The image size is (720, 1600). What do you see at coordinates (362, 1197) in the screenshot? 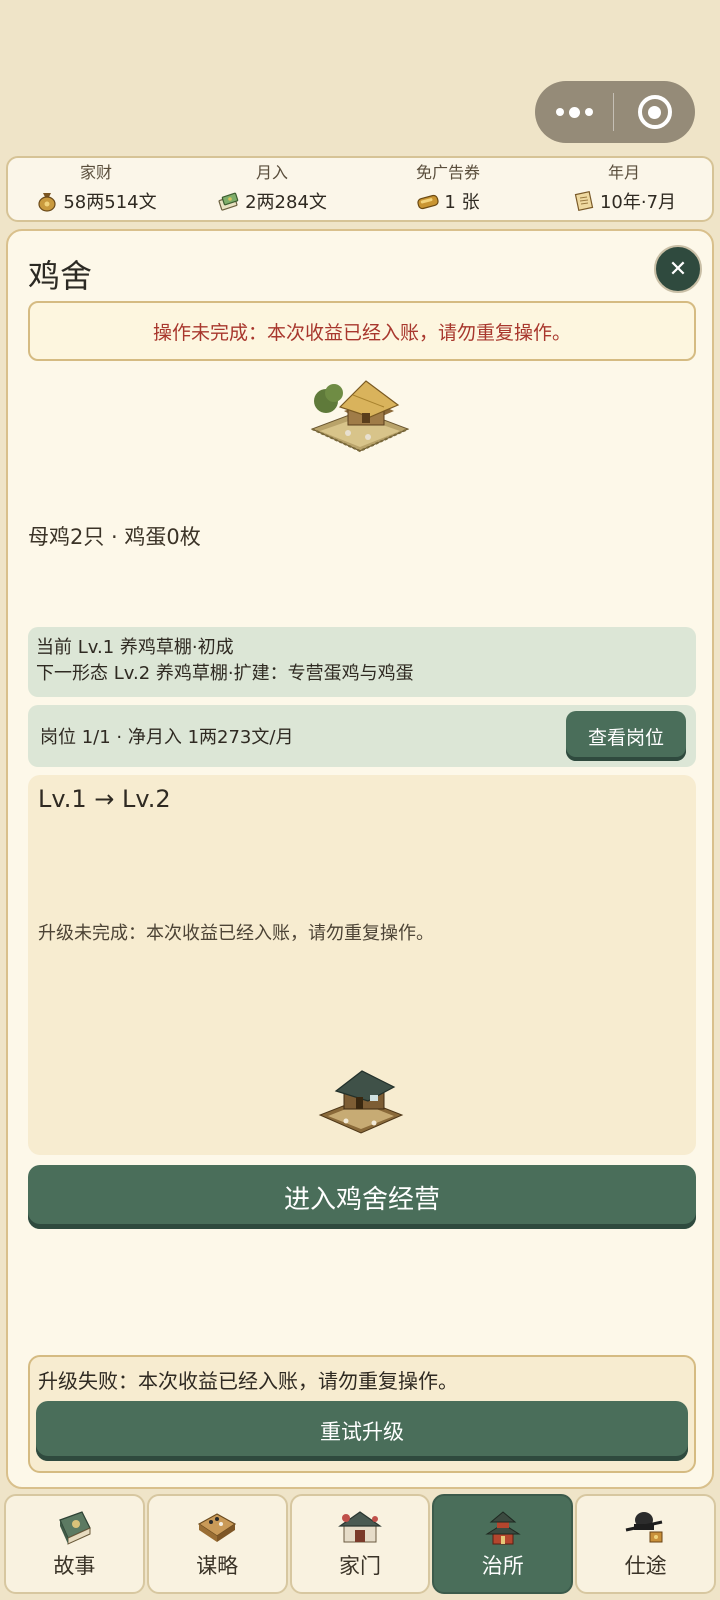
I see `enter-coop-button: 进入鸡舍经营` at bounding box center [362, 1197].